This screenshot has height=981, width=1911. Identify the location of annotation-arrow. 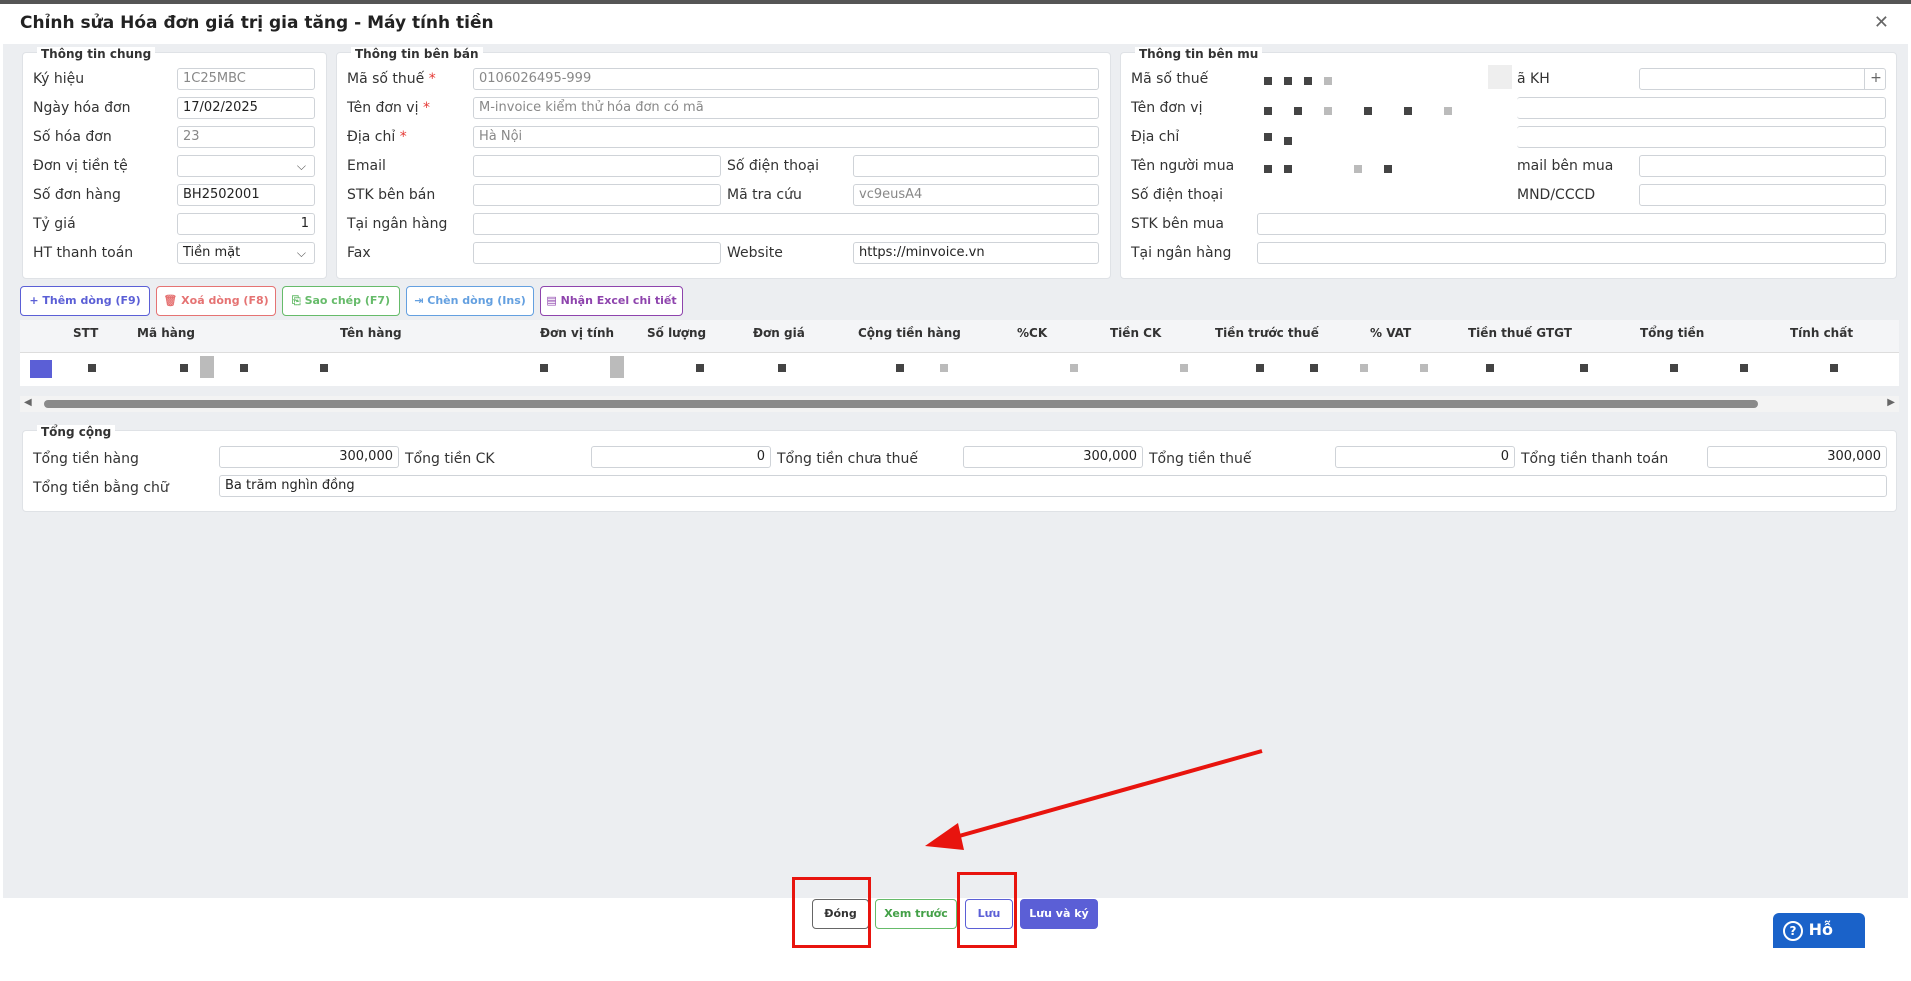
(1094, 799).